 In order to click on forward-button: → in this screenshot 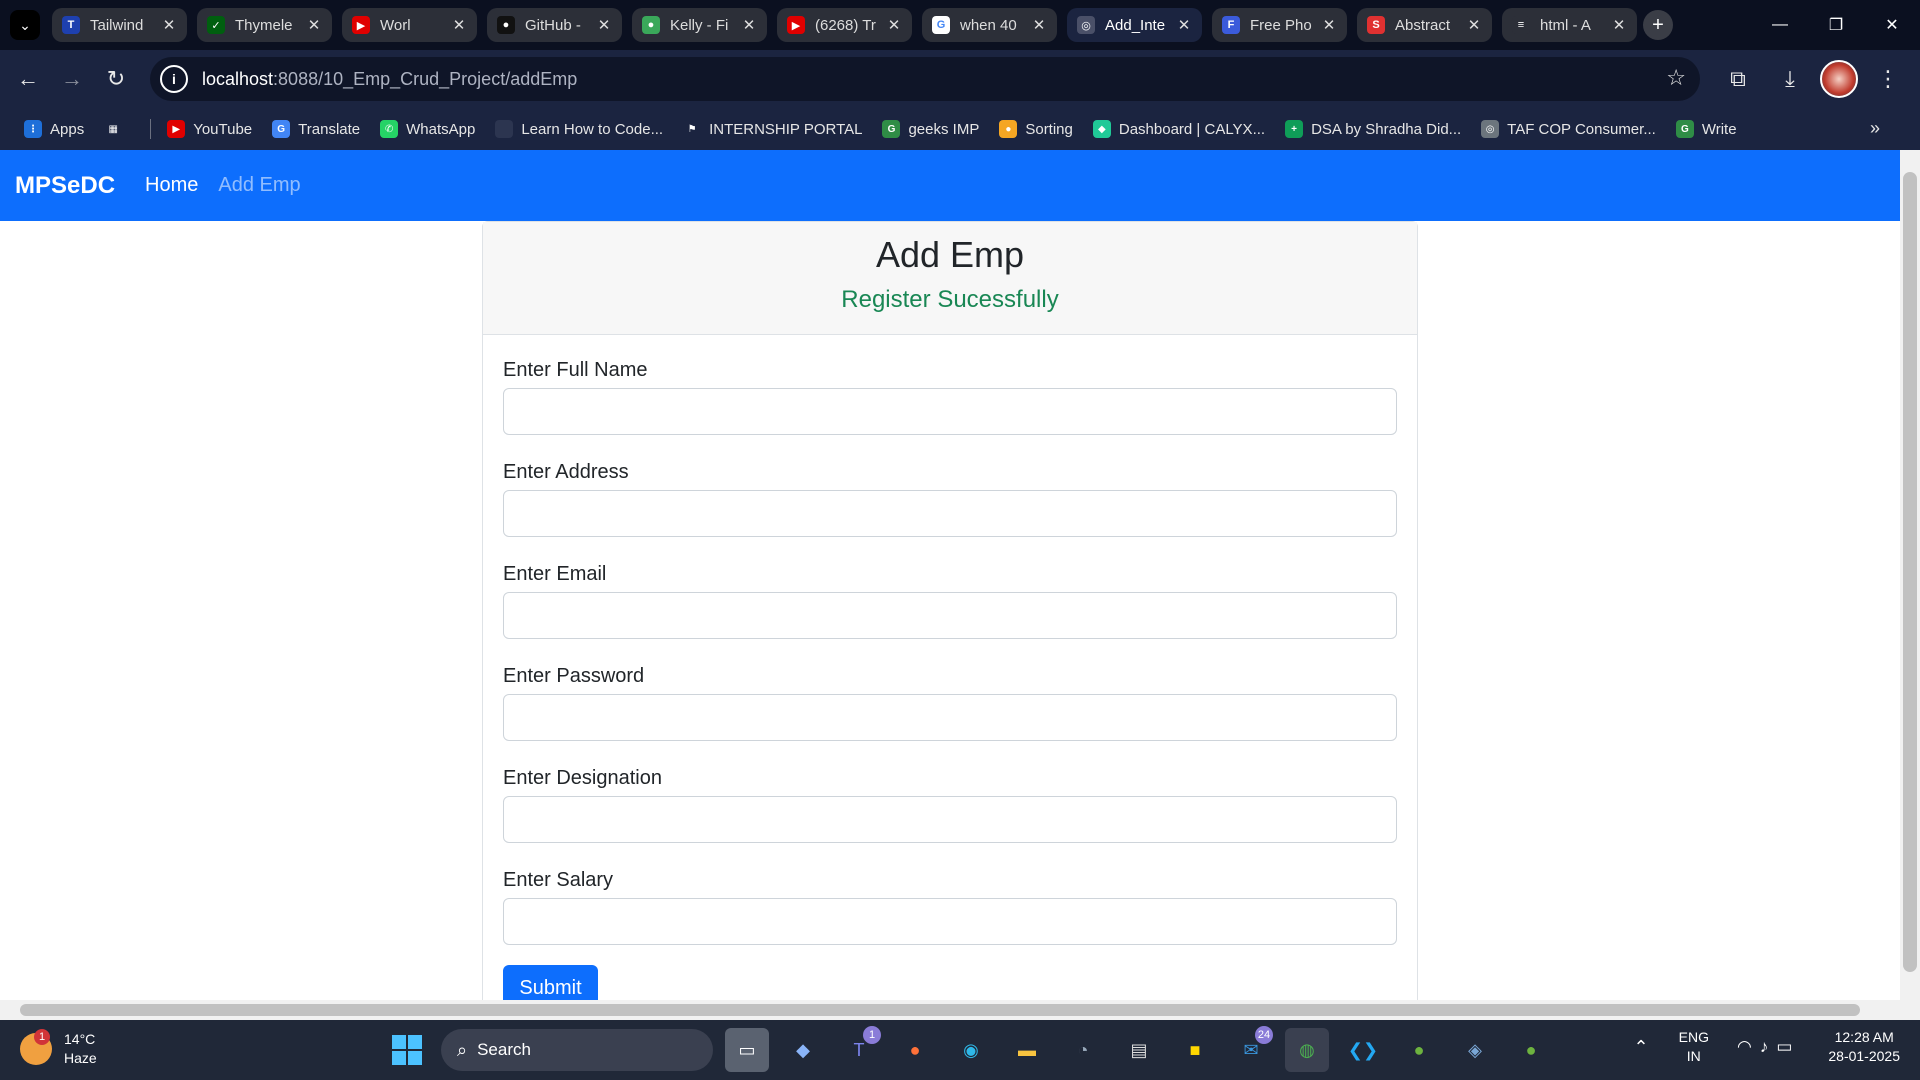, I will do `click(72, 79)`.